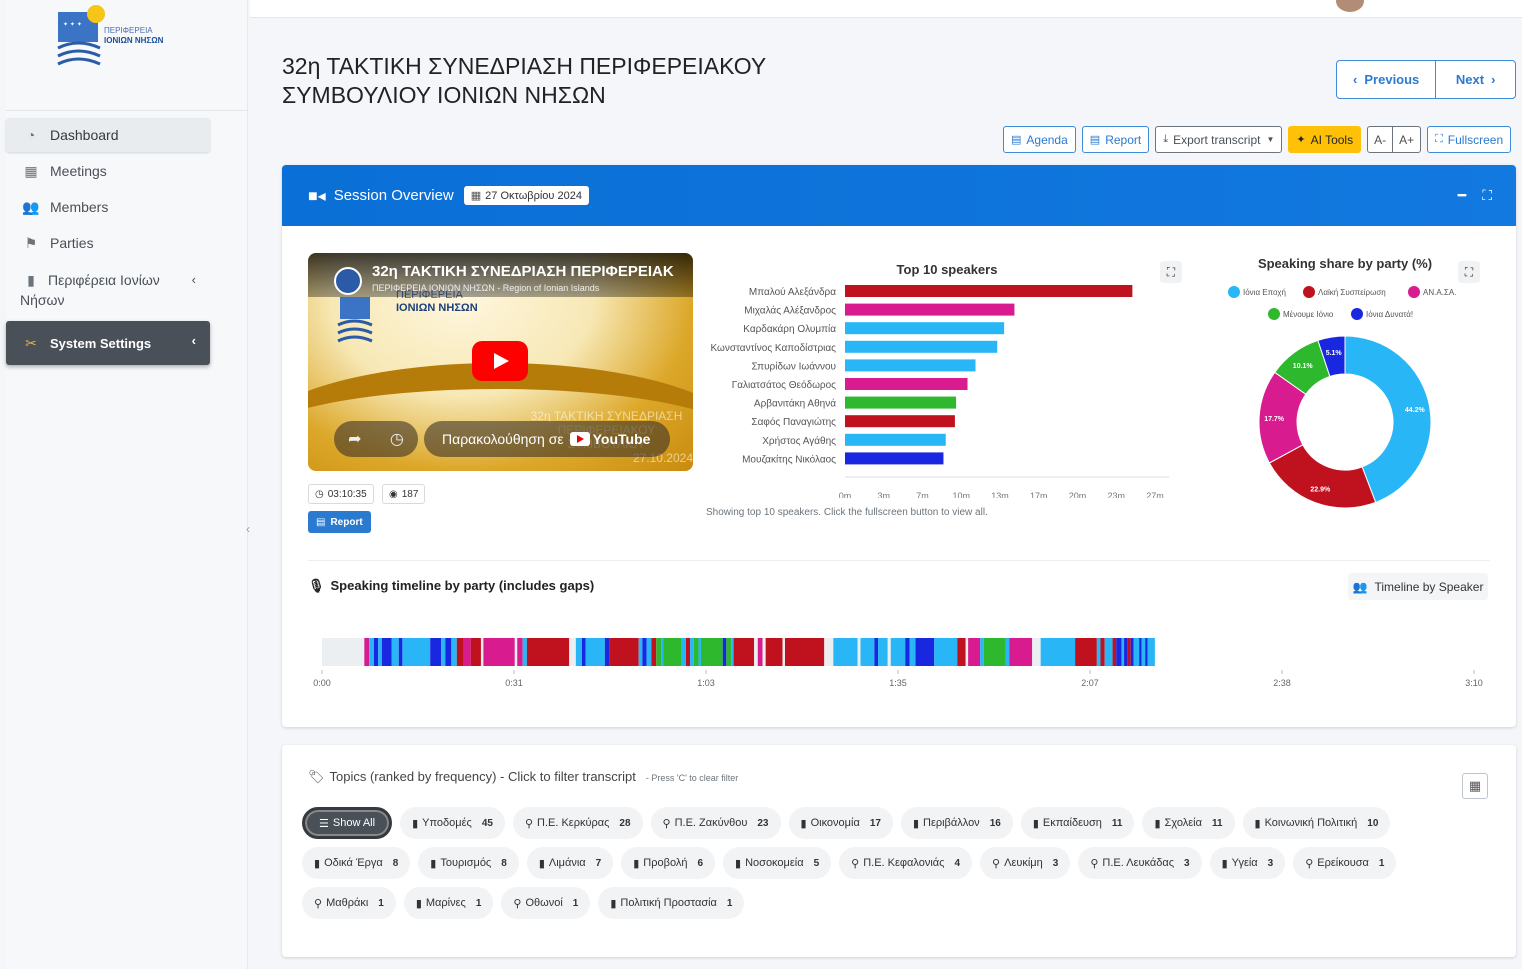 This screenshot has width=1522, height=969. I want to click on youtube-label: YouTube, so click(621, 439).